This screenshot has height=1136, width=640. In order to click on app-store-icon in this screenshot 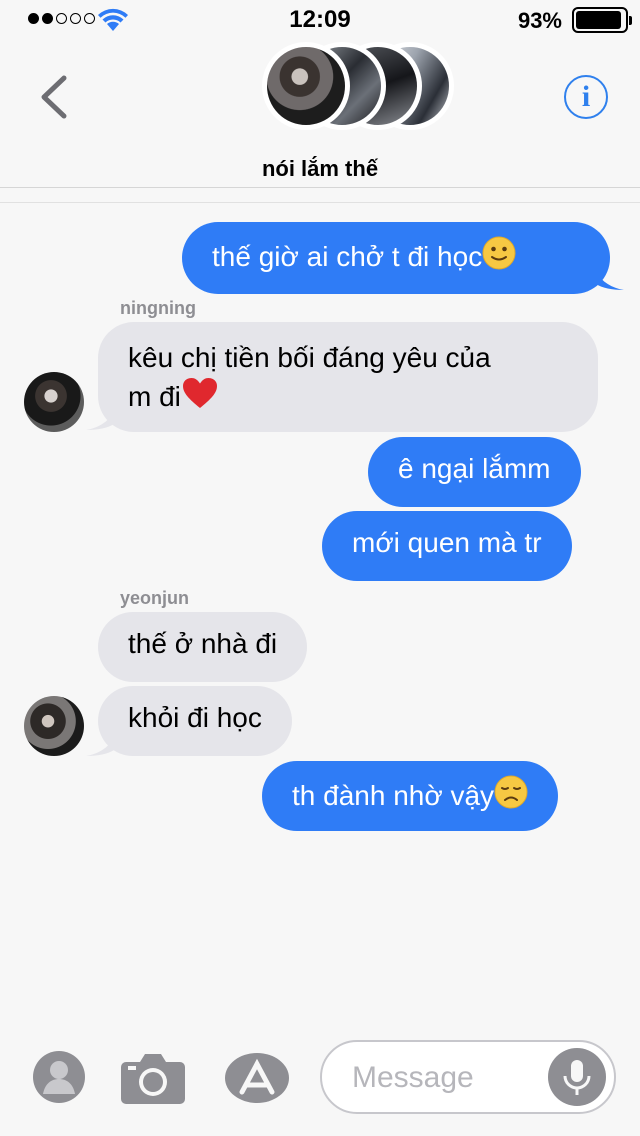, I will do `click(259, 1078)`.